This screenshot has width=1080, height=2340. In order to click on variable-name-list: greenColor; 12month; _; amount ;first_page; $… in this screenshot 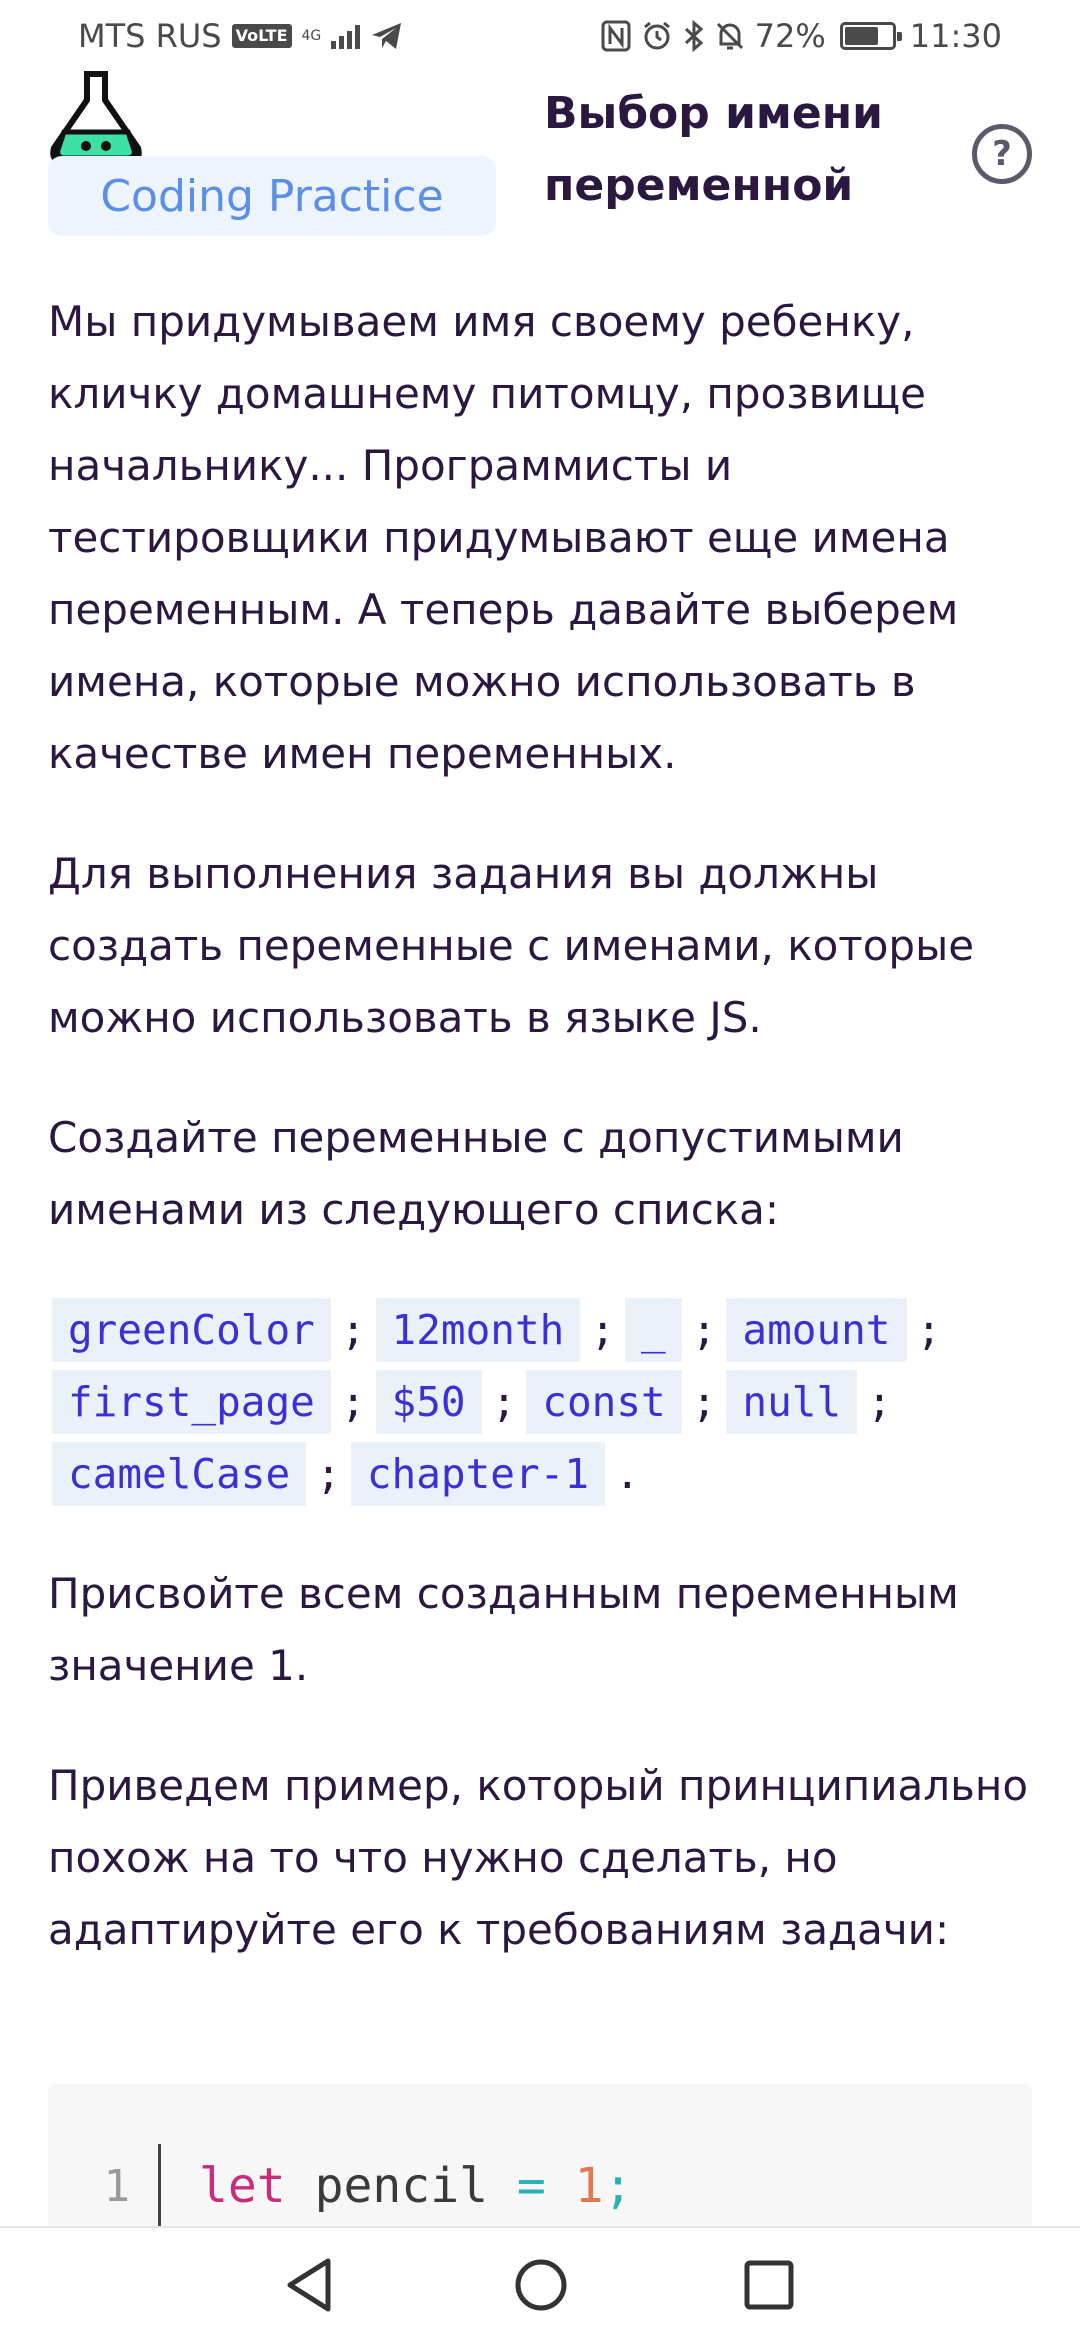, I will do `click(543, 1402)`.